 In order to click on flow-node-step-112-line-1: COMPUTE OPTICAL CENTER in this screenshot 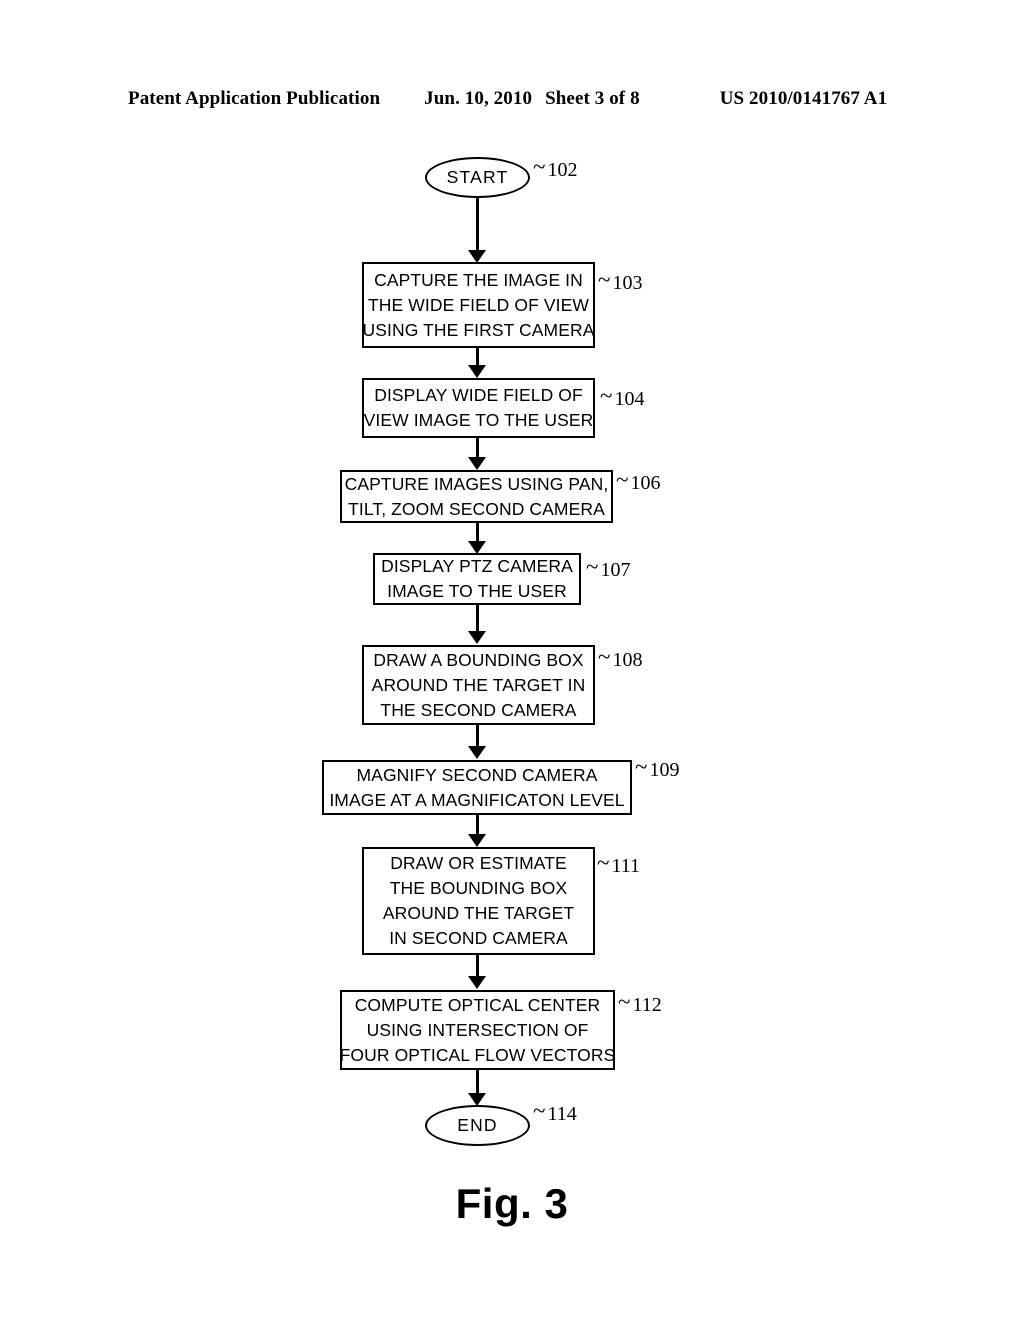, I will do `click(477, 1004)`.